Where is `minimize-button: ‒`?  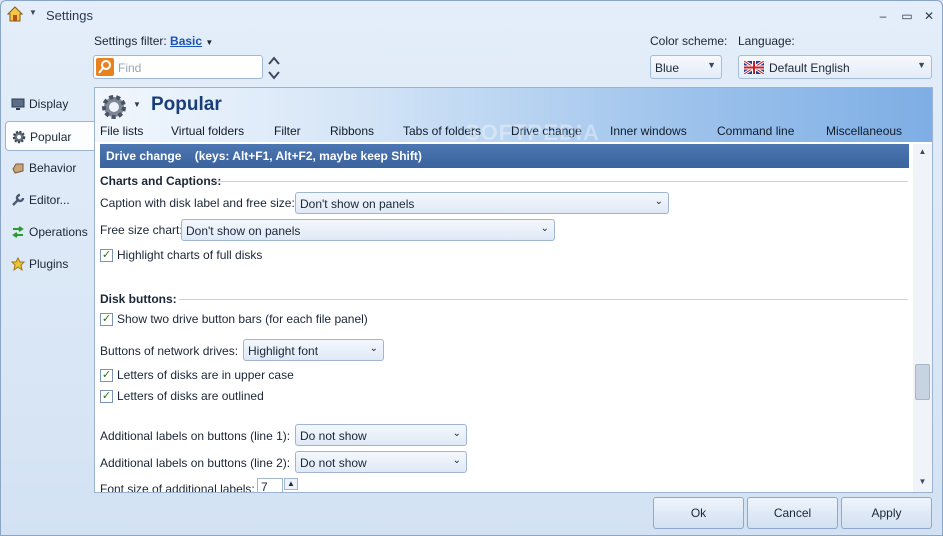
minimize-button: ‒ is located at coordinates (883, 16).